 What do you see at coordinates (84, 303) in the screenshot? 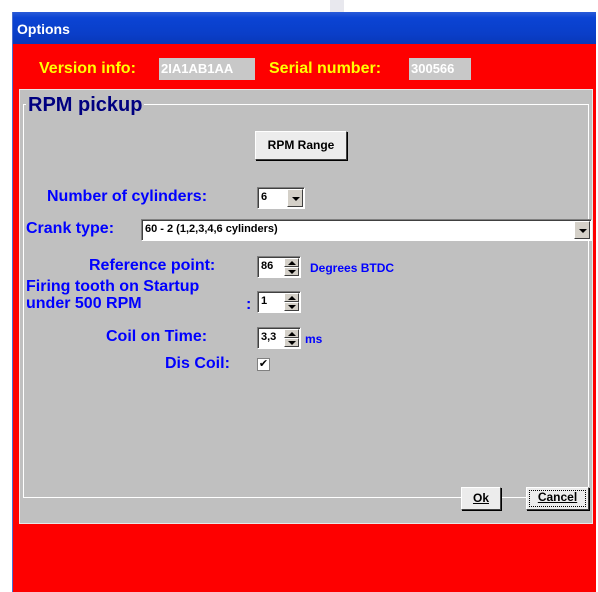
I see `firing-tooth-label-line2: under 500 RPM` at bounding box center [84, 303].